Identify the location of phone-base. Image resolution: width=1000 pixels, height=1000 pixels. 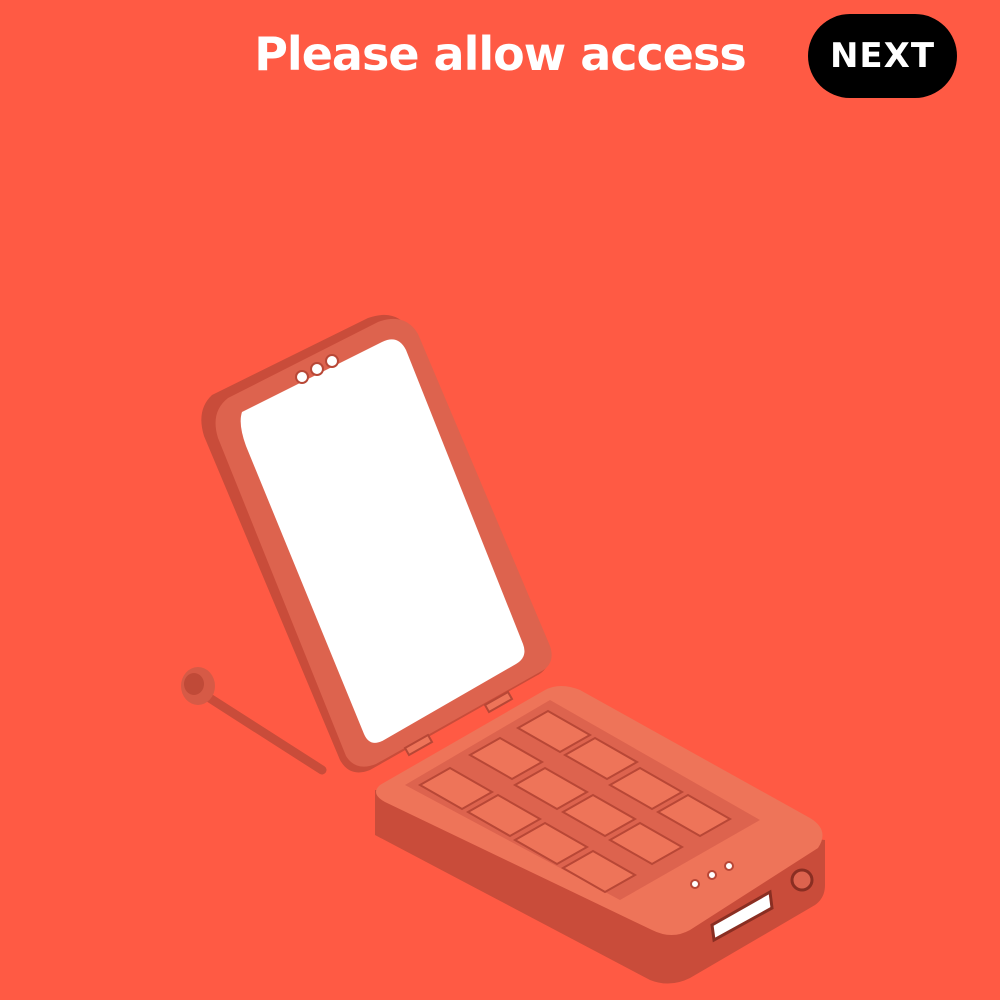
(600, 835).